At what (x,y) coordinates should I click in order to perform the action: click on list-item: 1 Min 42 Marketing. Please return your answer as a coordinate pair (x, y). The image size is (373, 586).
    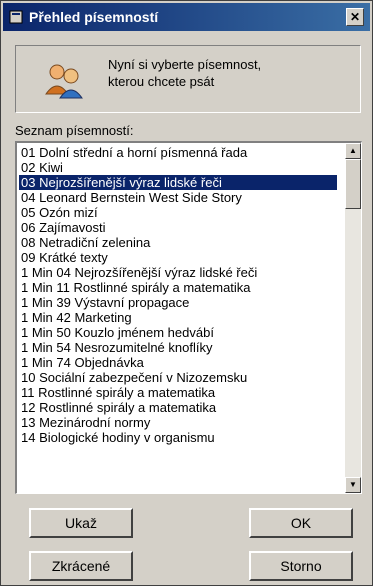
    Looking at the image, I should click on (178, 317).